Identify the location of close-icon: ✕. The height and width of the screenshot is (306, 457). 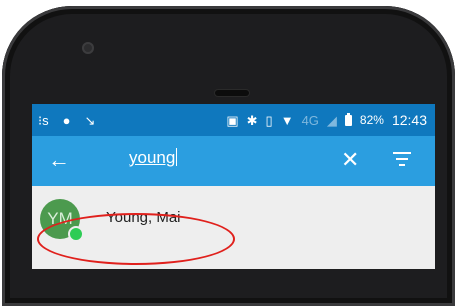
(350, 160).